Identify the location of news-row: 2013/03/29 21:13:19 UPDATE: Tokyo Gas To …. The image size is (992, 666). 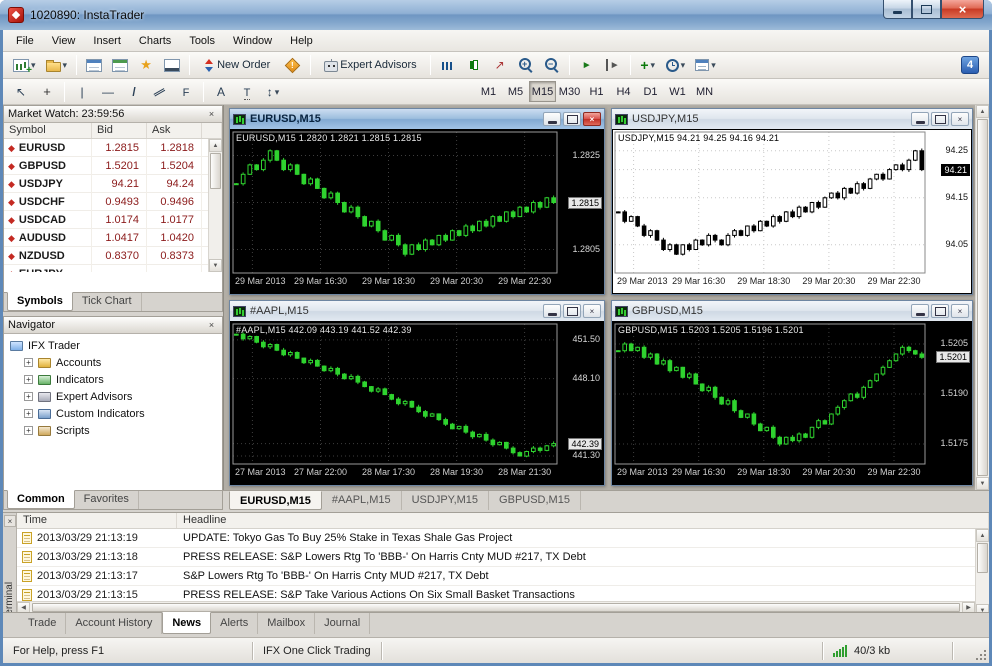
(503, 538).